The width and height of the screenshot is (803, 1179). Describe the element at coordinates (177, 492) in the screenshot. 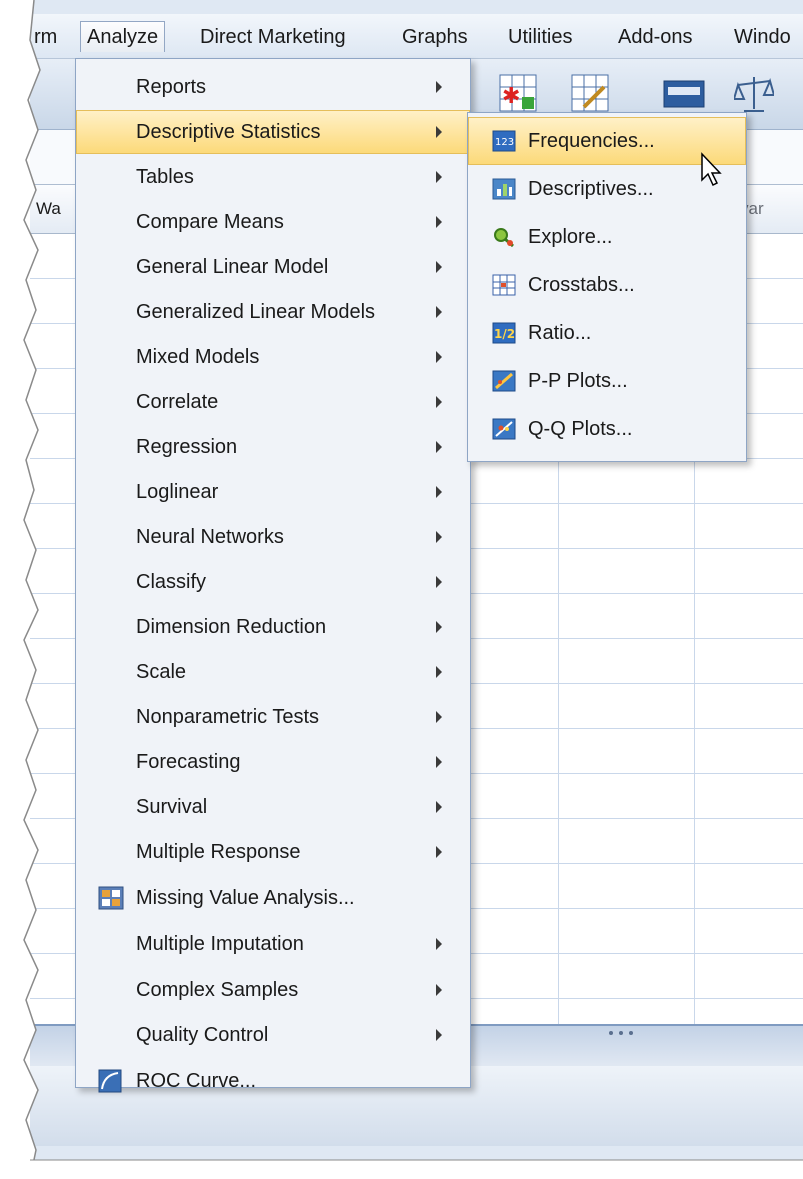

I see `menu-item-label: Loglinear` at that location.